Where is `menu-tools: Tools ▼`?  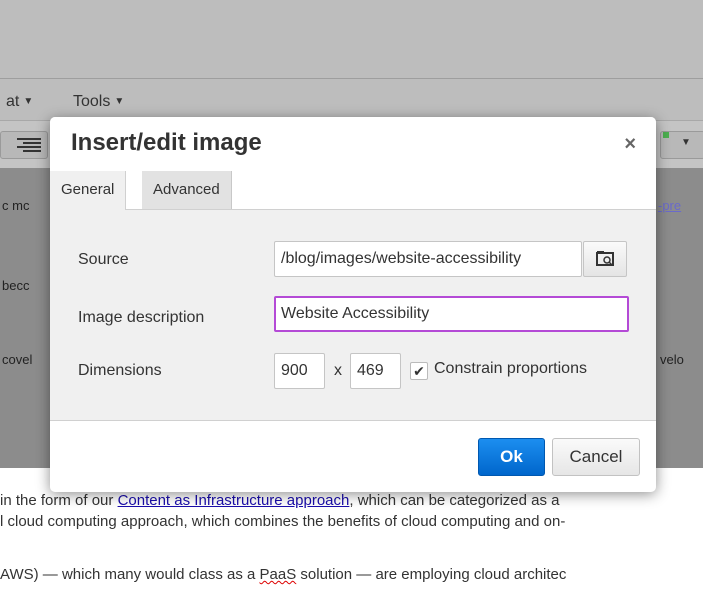
menu-tools: Tools ▼ is located at coordinates (98, 102).